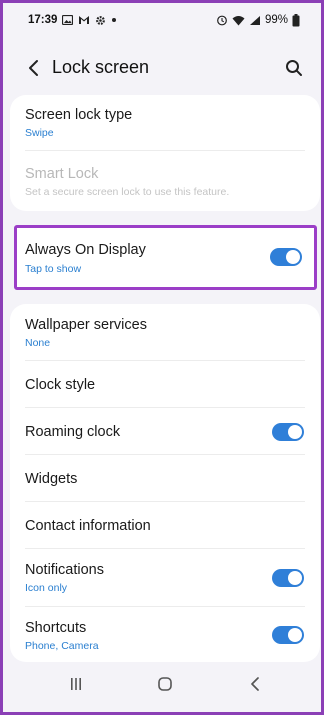  I want to click on nav-back-icon, so click(255, 684).